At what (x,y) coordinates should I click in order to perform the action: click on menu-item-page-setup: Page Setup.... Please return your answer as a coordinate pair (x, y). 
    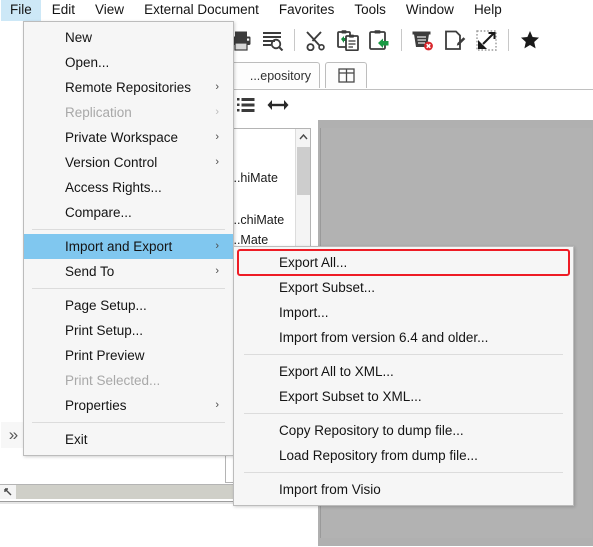
    Looking at the image, I should click on (128, 305).